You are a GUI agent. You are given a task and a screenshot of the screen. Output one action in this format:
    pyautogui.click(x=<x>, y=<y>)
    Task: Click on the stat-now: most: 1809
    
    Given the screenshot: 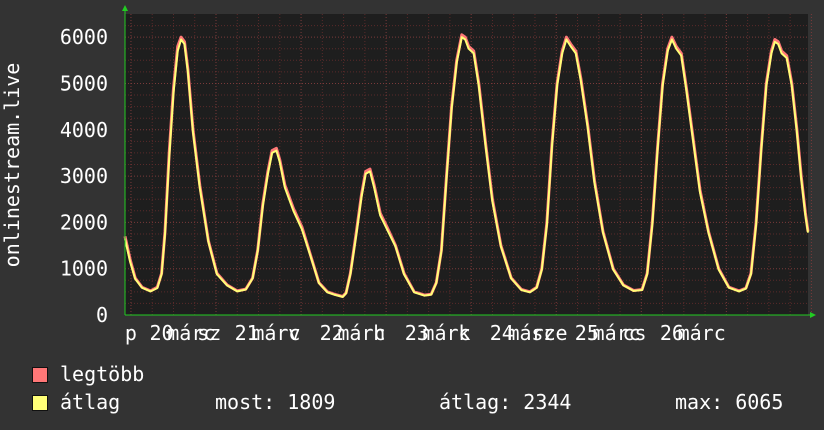 What is the action you would take?
    pyautogui.click(x=275, y=402)
    